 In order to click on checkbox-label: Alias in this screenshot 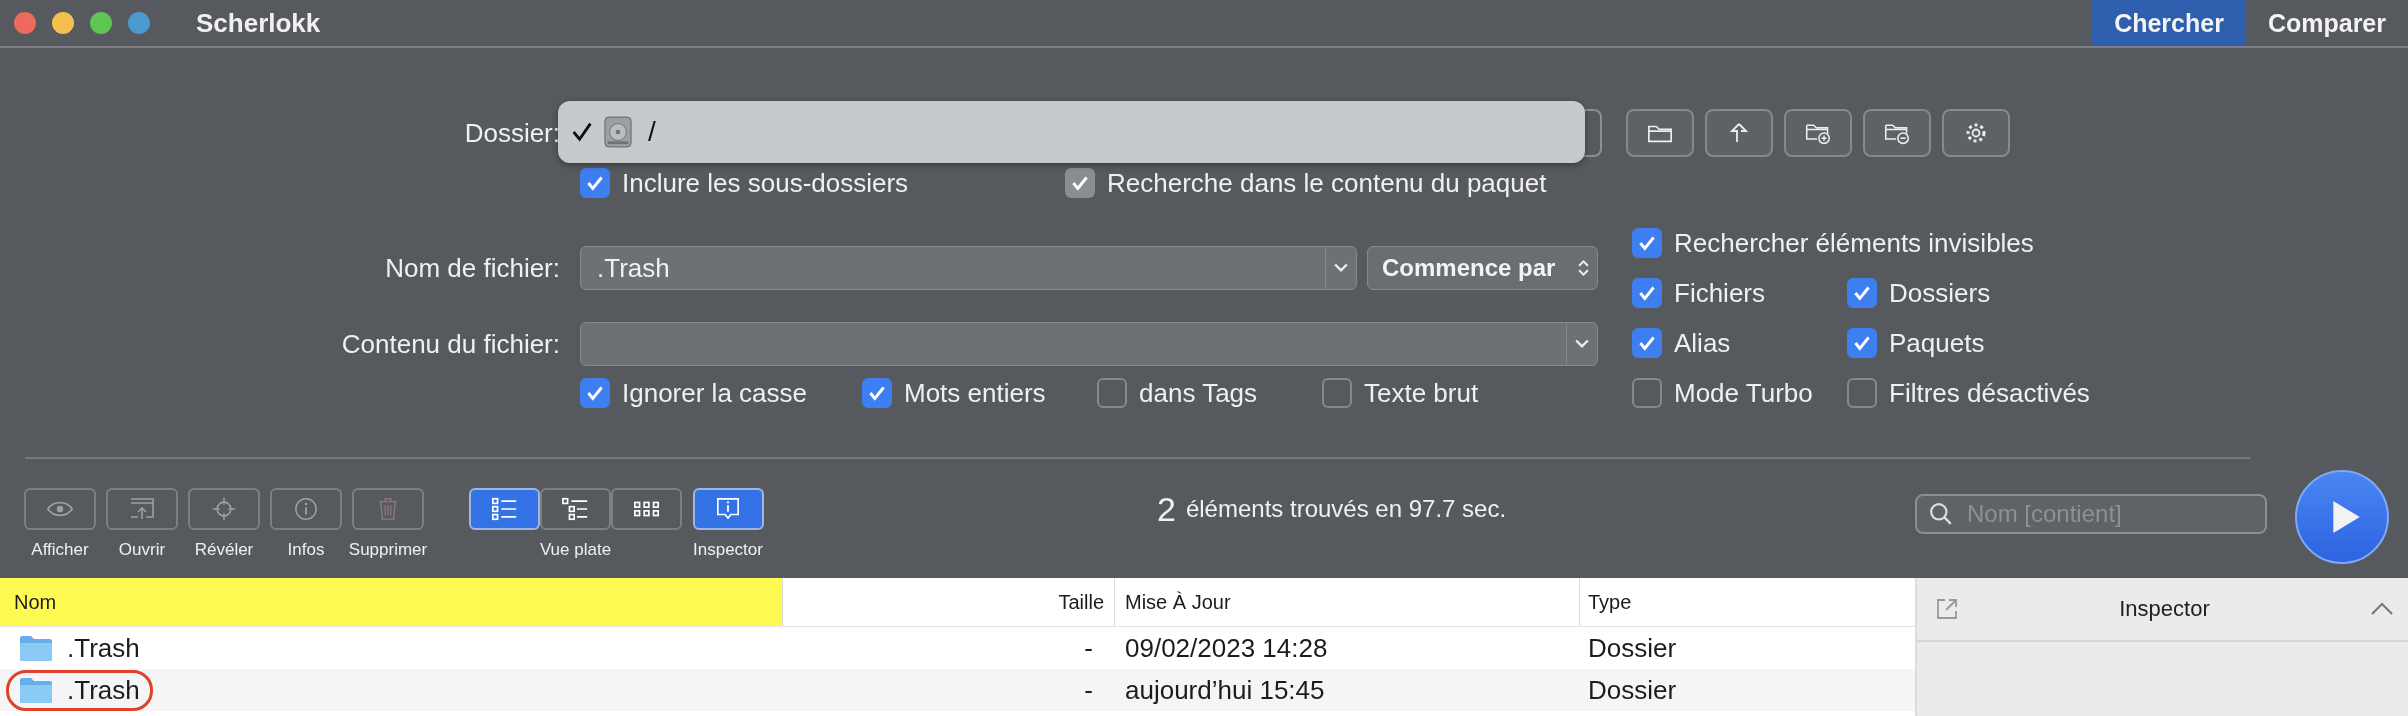, I will do `click(1702, 343)`.